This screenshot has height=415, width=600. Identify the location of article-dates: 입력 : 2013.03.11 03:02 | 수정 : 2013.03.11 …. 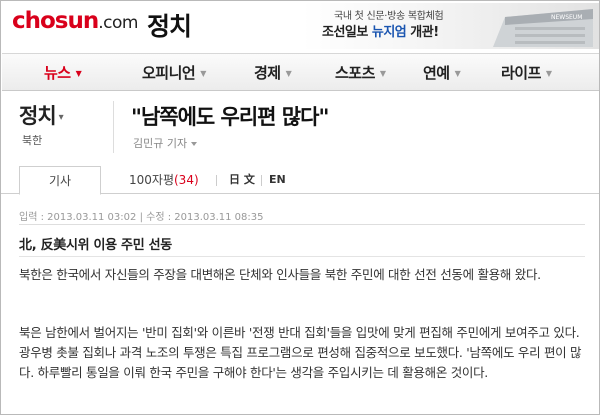
(141, 217).